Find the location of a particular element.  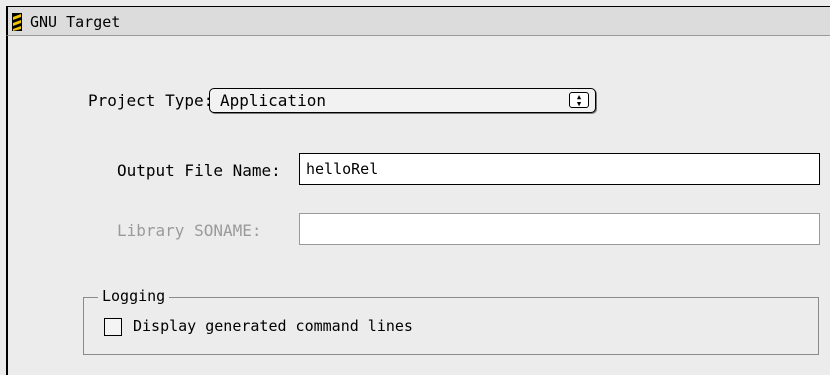

output-file-field is located at coordinates (559, 169).